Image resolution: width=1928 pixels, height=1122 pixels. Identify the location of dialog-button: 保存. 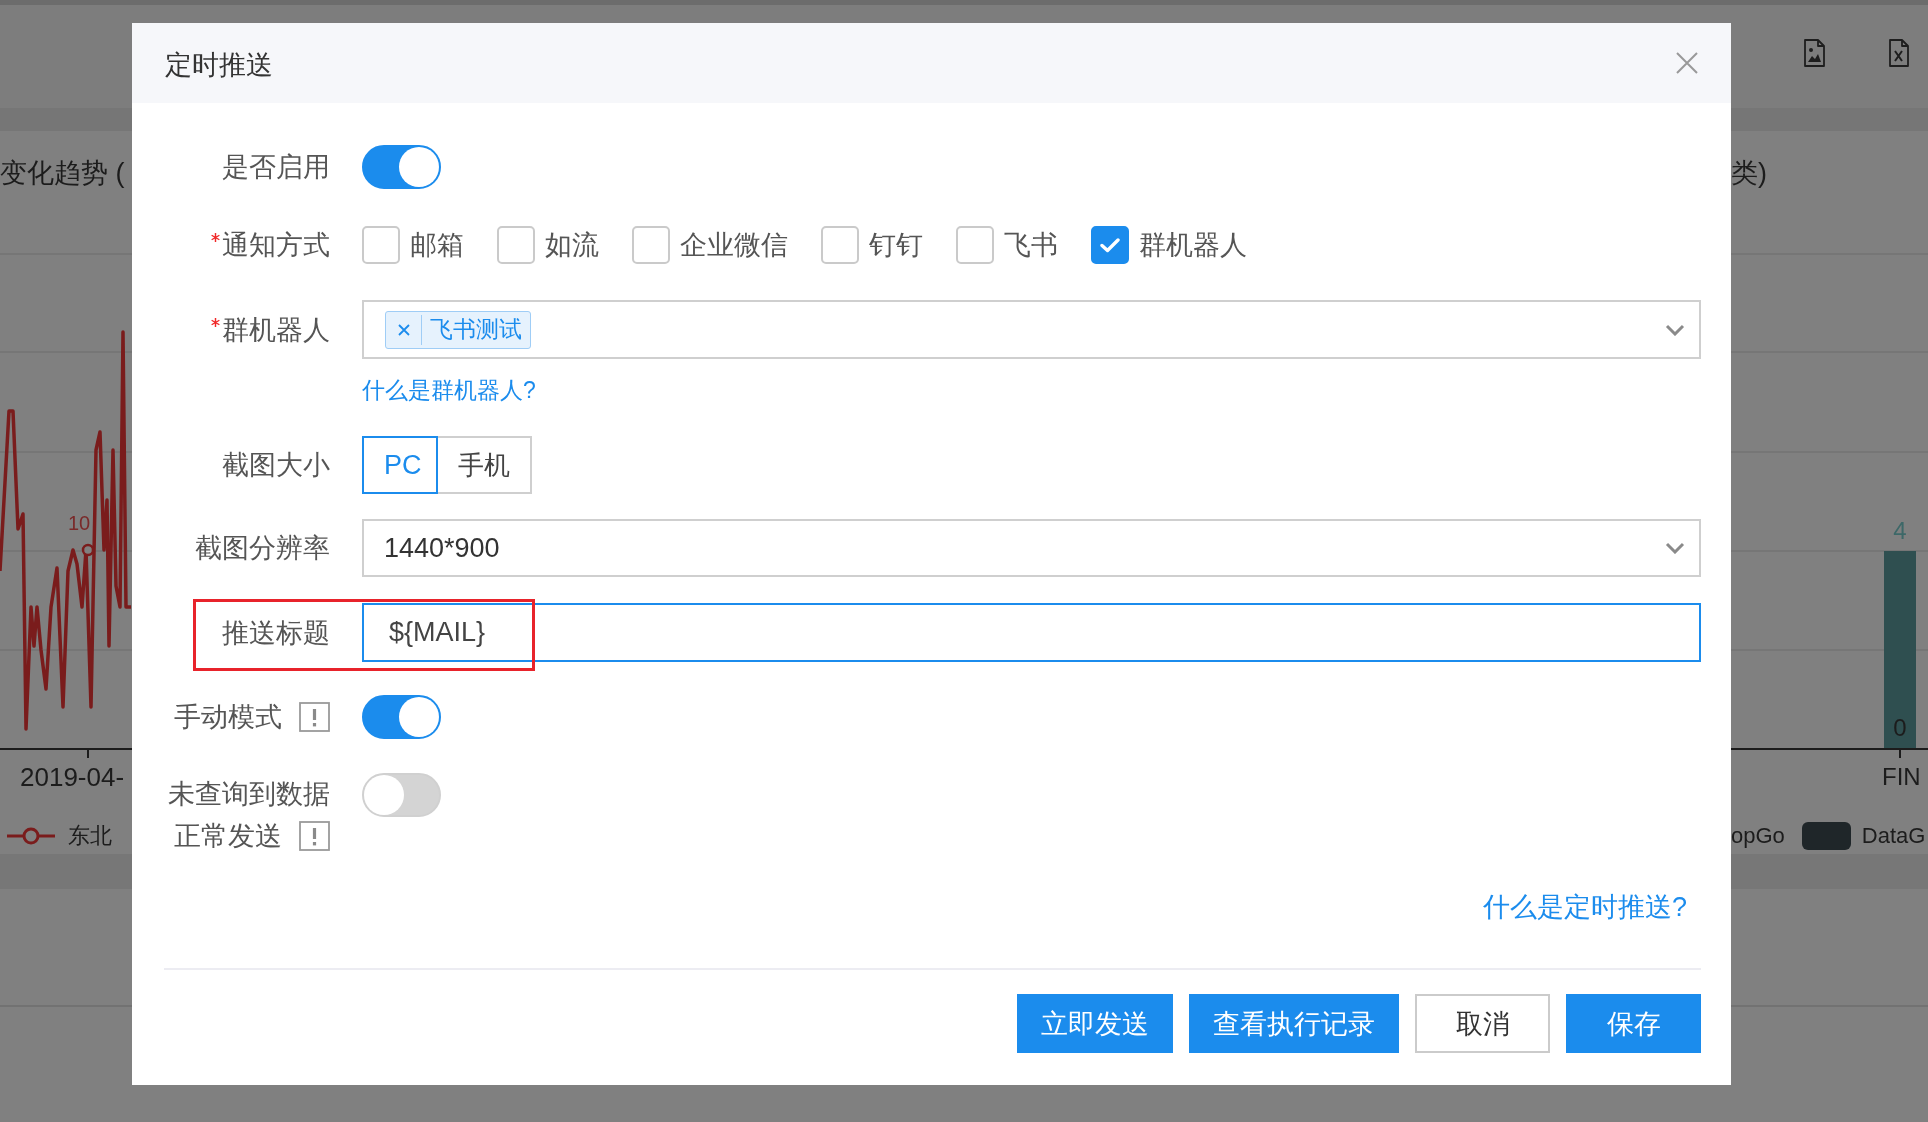
(1633, 1023).